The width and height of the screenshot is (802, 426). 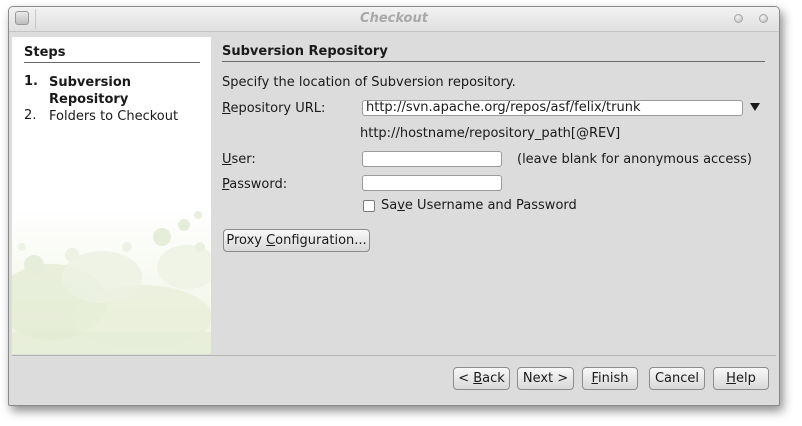 I want to click on mnemonic: P, so click(x=226, y=184).